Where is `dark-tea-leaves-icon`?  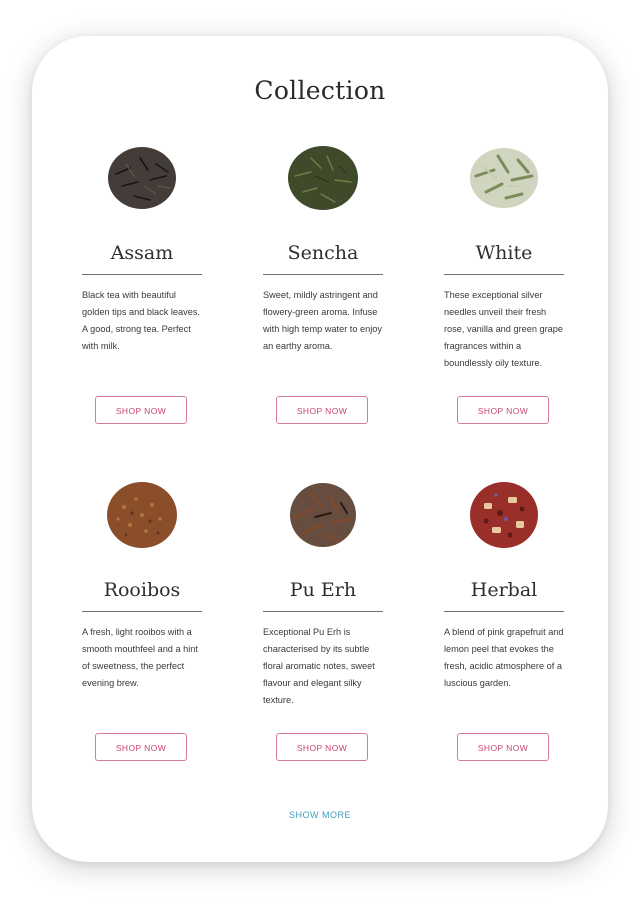
dark-tea-leaves-icon is located at coordinates (142, 178).